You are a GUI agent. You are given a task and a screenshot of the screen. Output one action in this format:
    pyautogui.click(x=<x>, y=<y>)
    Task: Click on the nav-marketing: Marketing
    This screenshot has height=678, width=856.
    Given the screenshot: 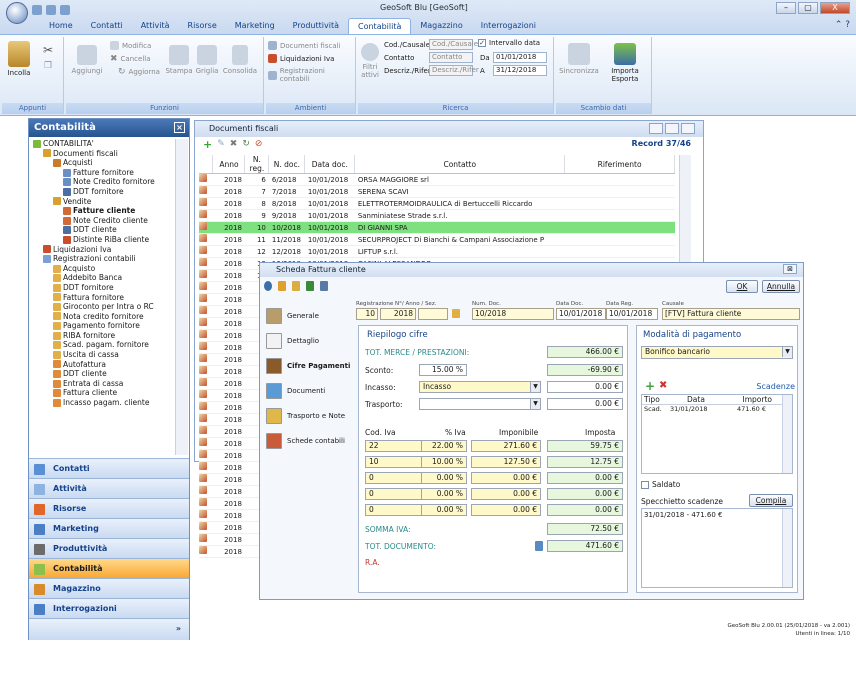 What is the action you would take?
    pyautogui.click(x=109, y=528)
    